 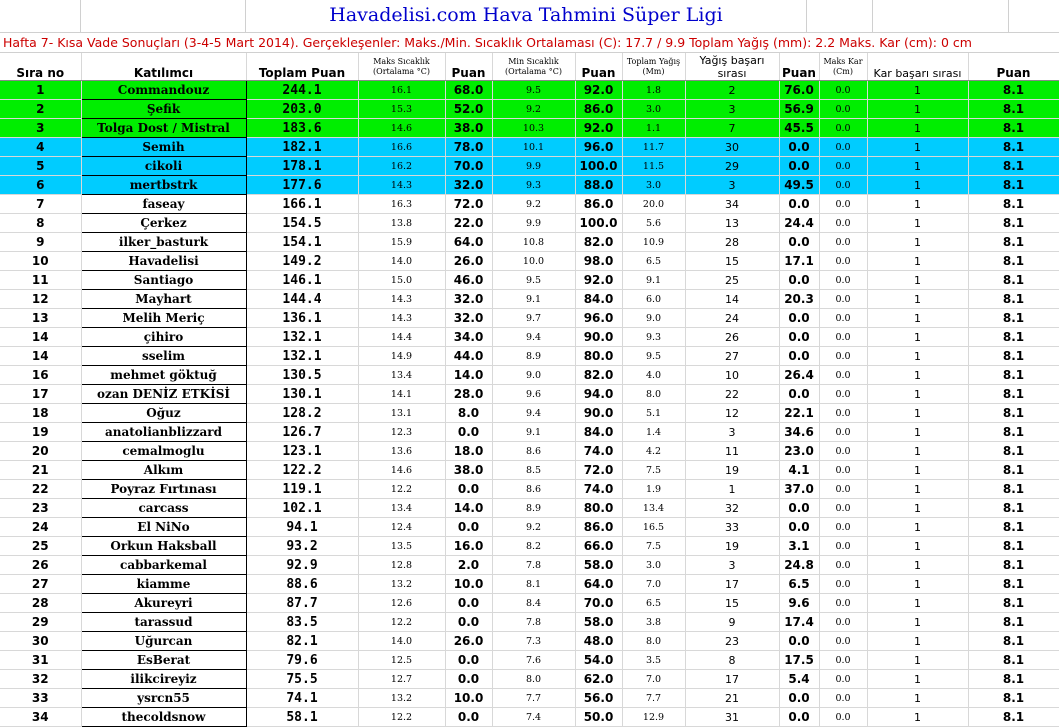 What do you see at coordinates (732, 584) in the screenshot?
I see `cell-rain-rank: 17` at bounding box center [732, 584].